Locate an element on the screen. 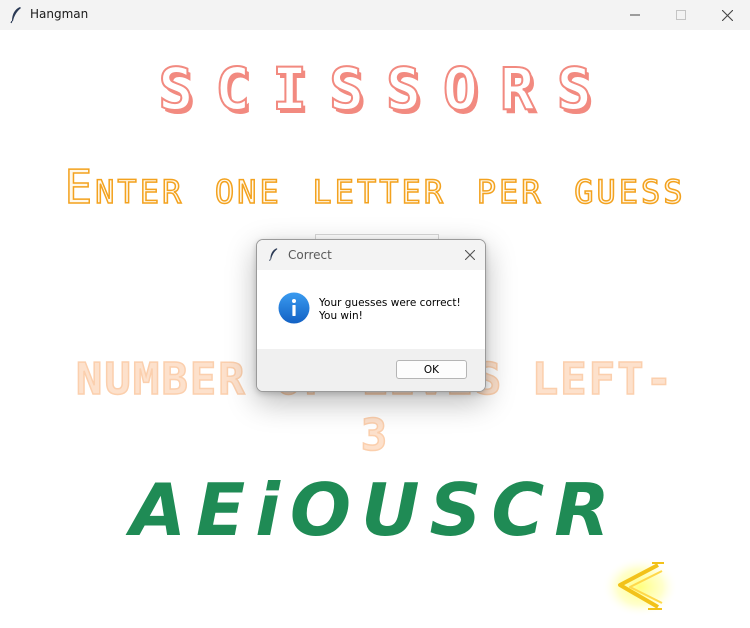 This screenshot has height=628, width=750. info-icon is located at coordinates (294, 308).